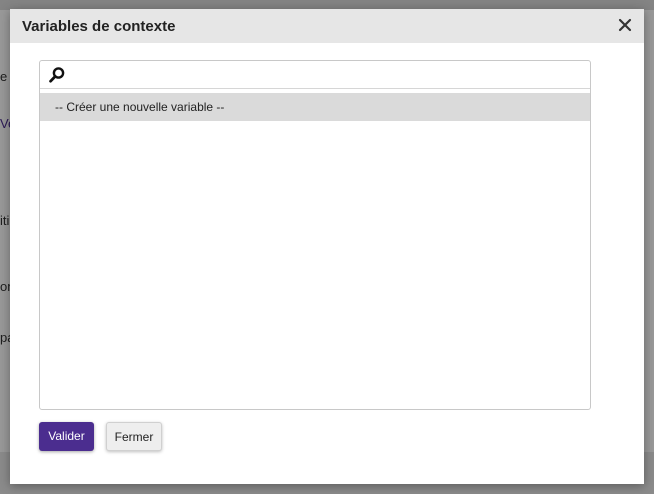 This screenshot has width=654, height=494. I want to click on dialog-header: Variables de contexte, so click(327, 26).